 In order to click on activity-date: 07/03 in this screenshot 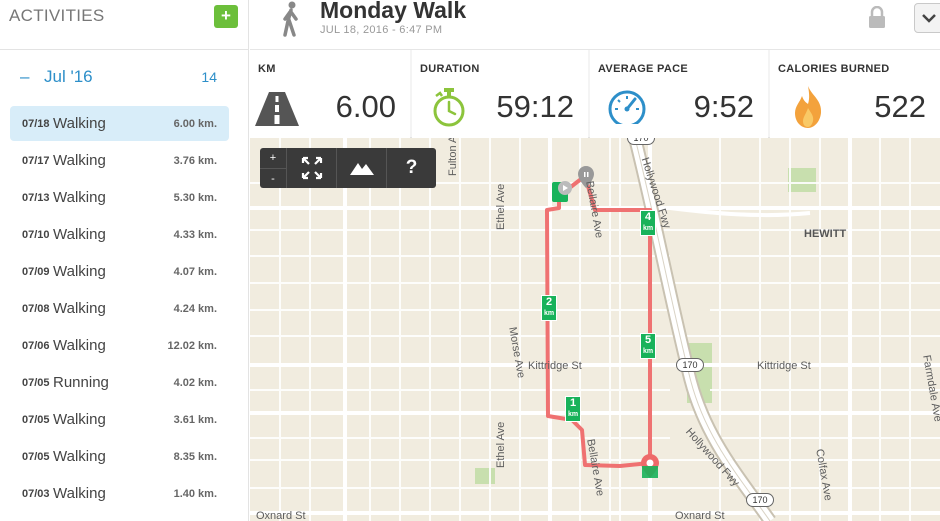, I will do `click(36, 494)`.